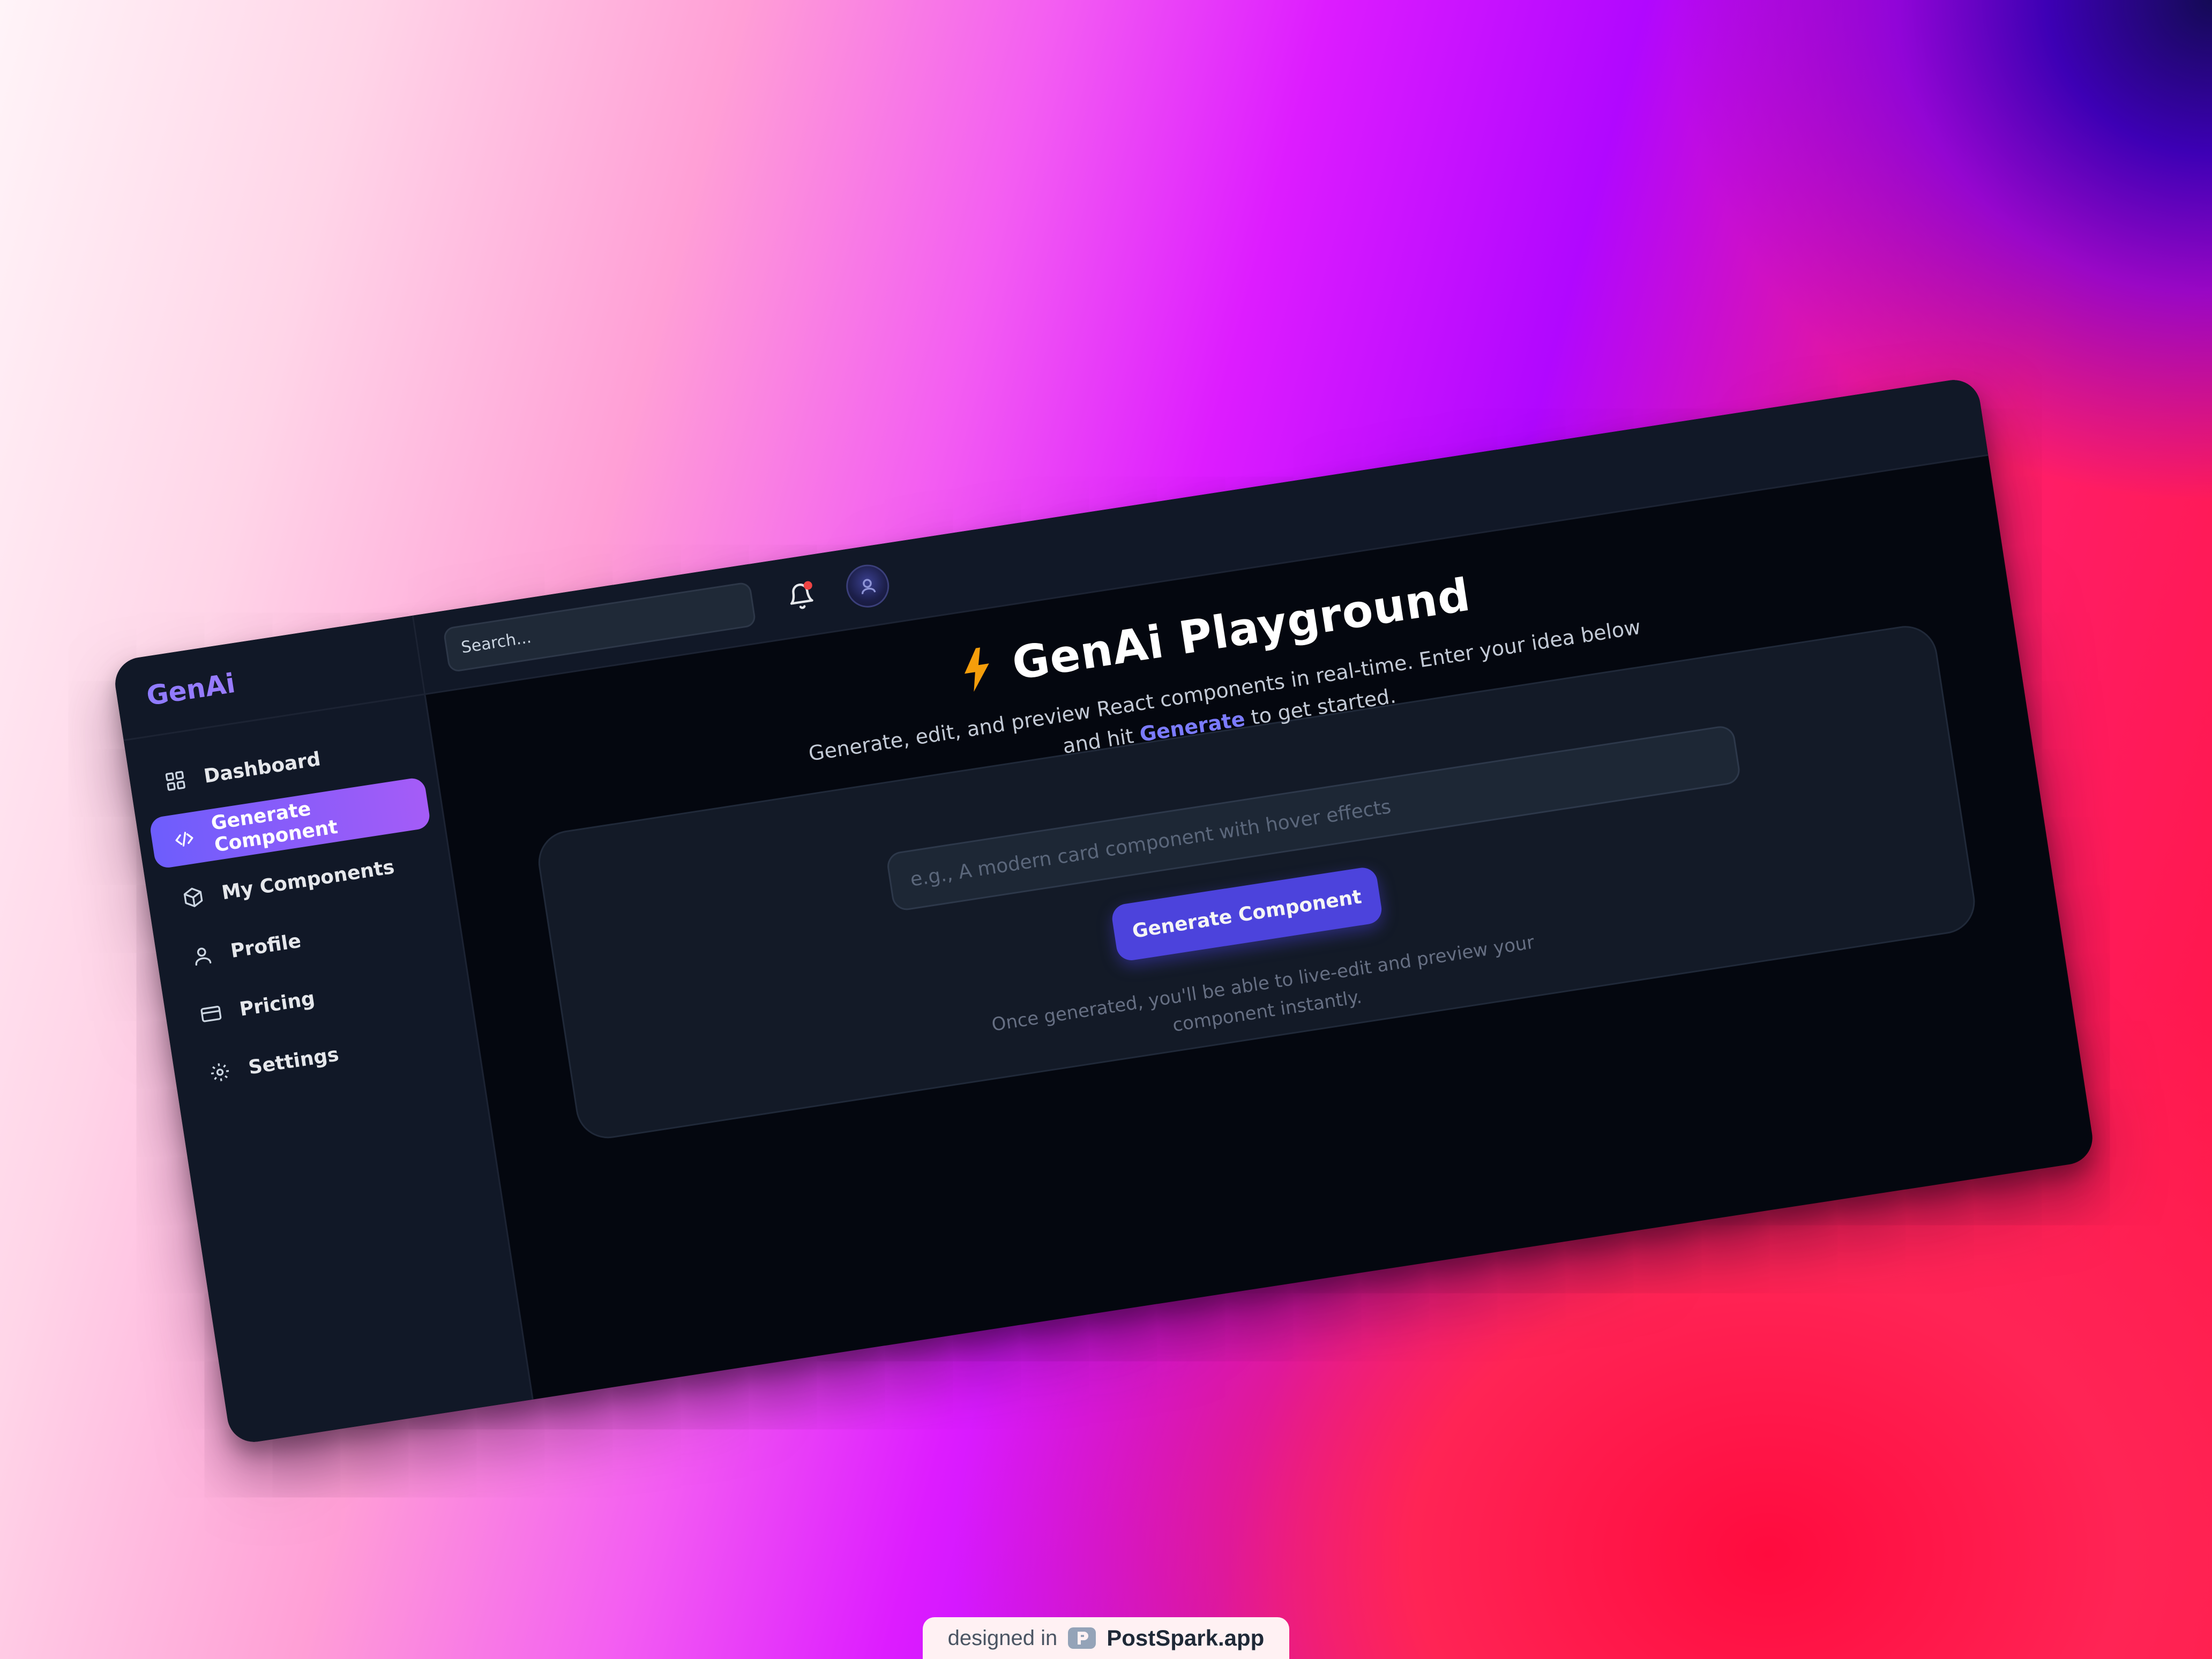  I want to click on lightning-bolt-icon, so click(977, 669).